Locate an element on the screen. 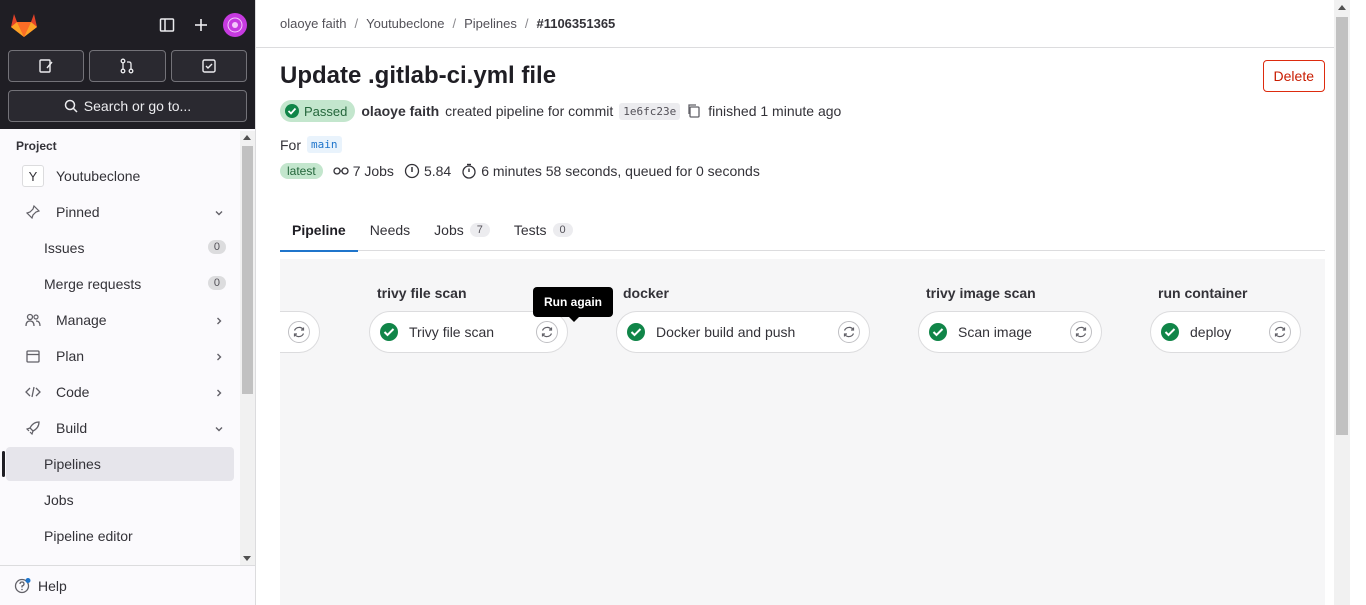 The height and width of the screenshot is (605, 1366). sidebar-item-build: Build is located at coordinates (120, 428).